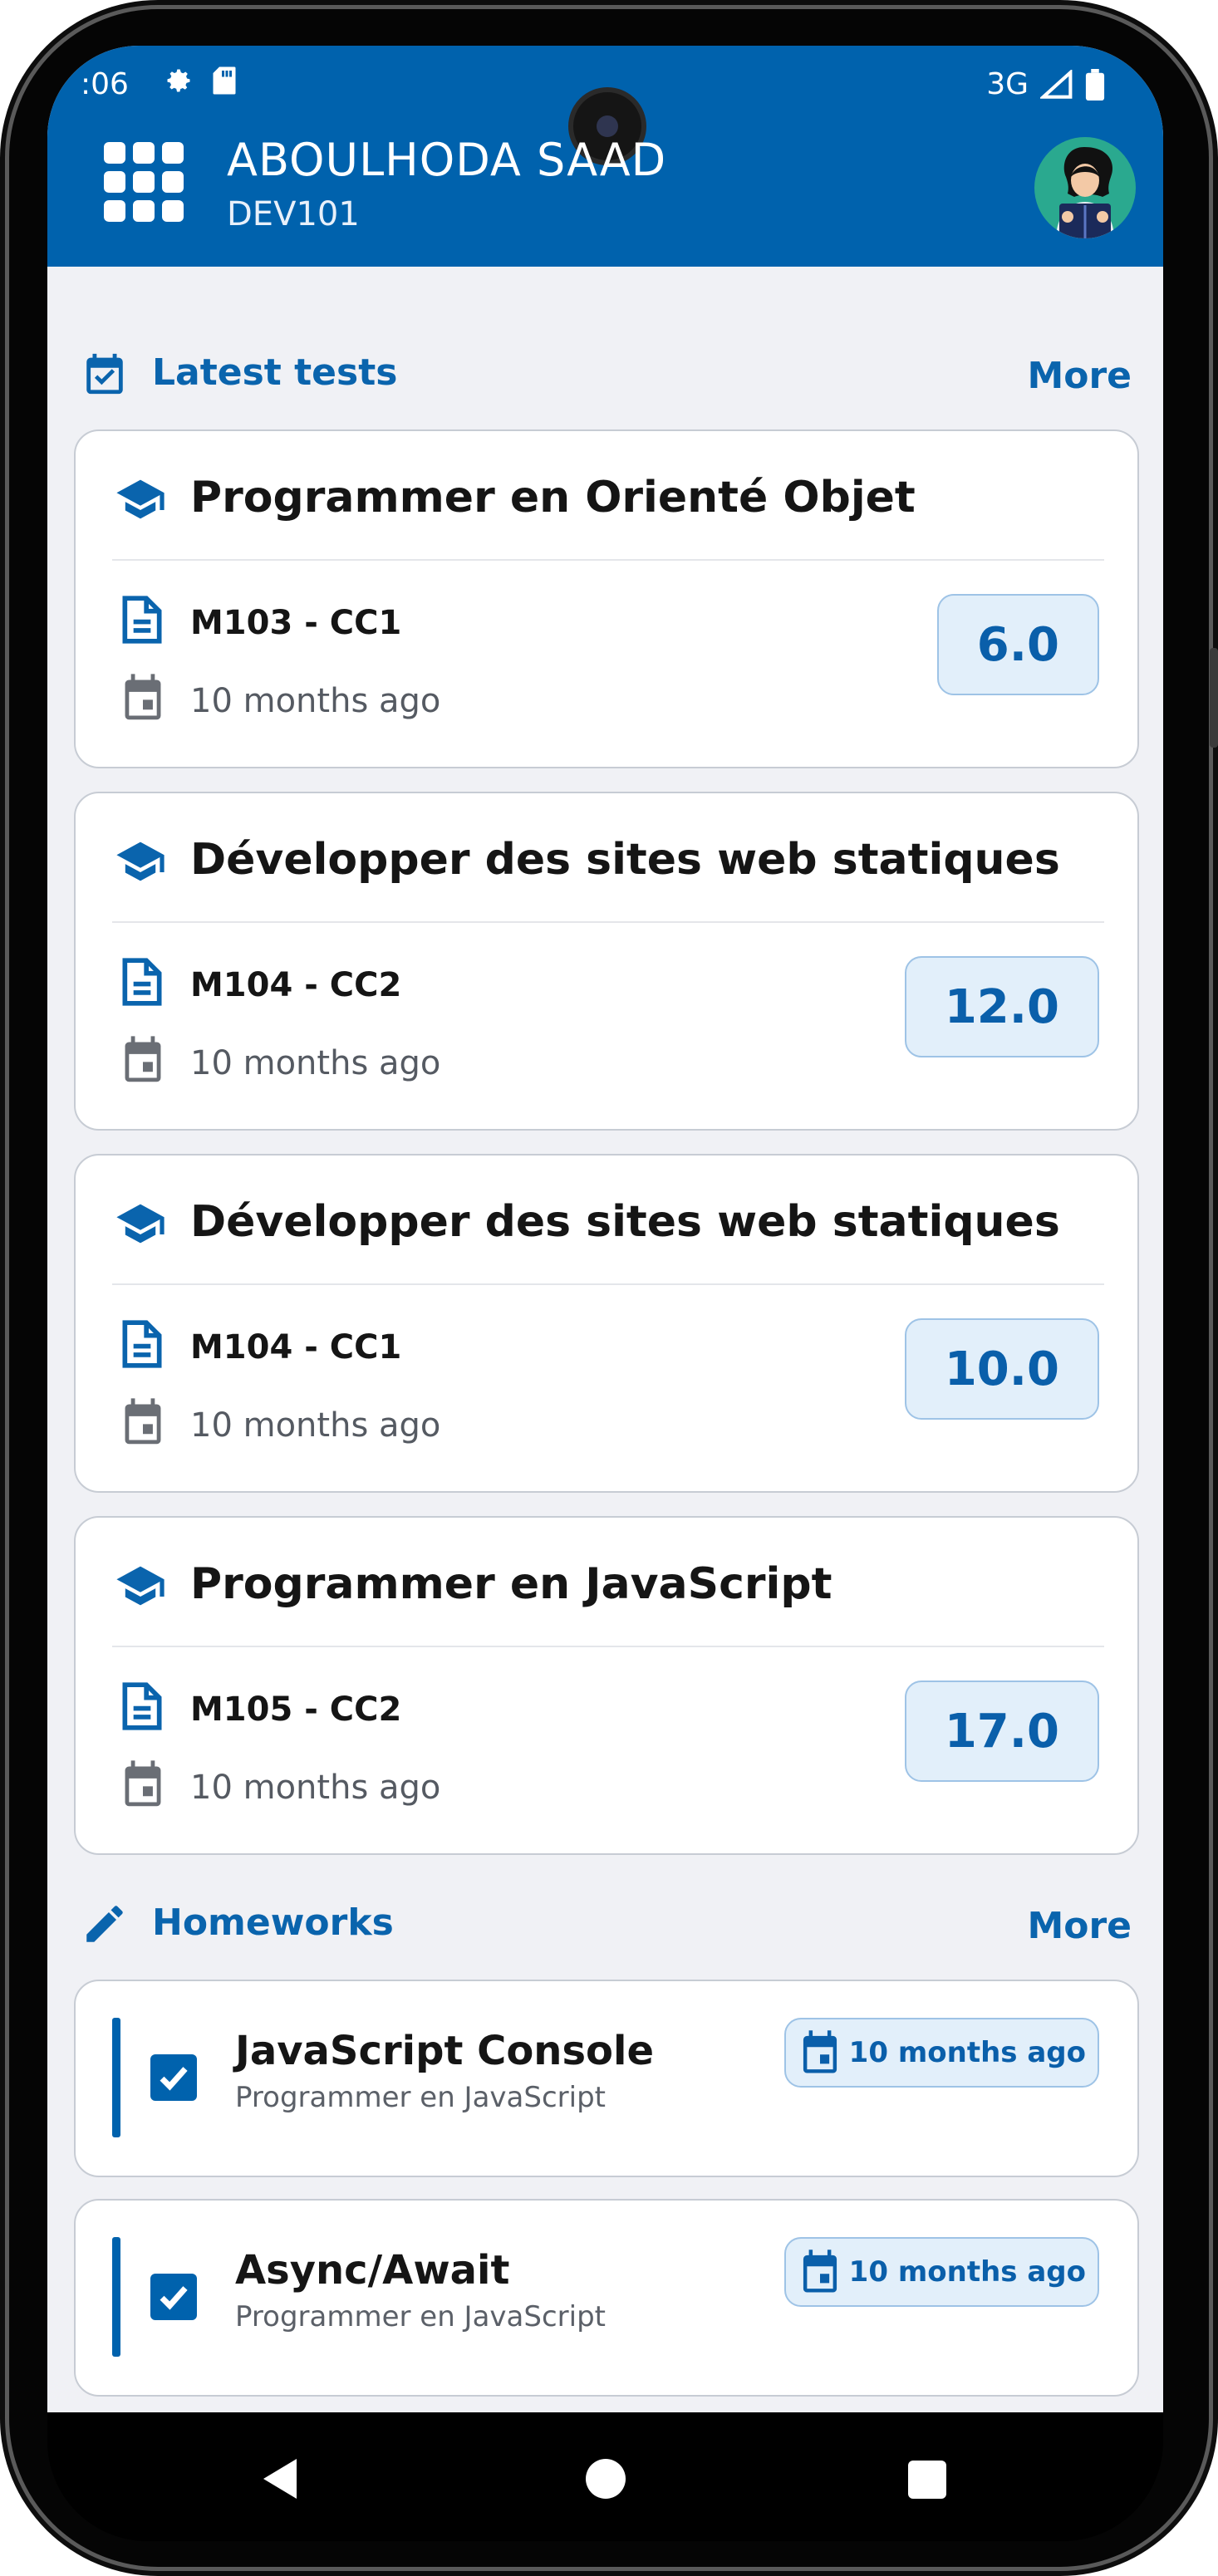  Describe the element at coordinates (296, 1347) in the screenshot. I see `test-code: M104 - CC1` at that location.